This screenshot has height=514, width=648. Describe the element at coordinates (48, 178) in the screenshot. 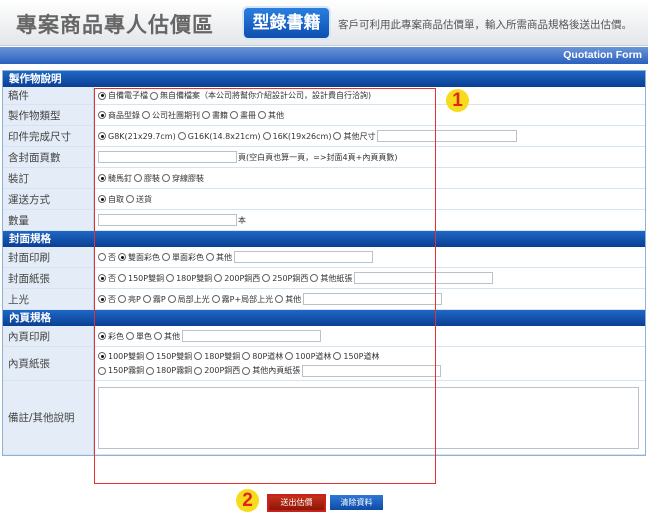

I see `row-label: 裝訂` at that location.